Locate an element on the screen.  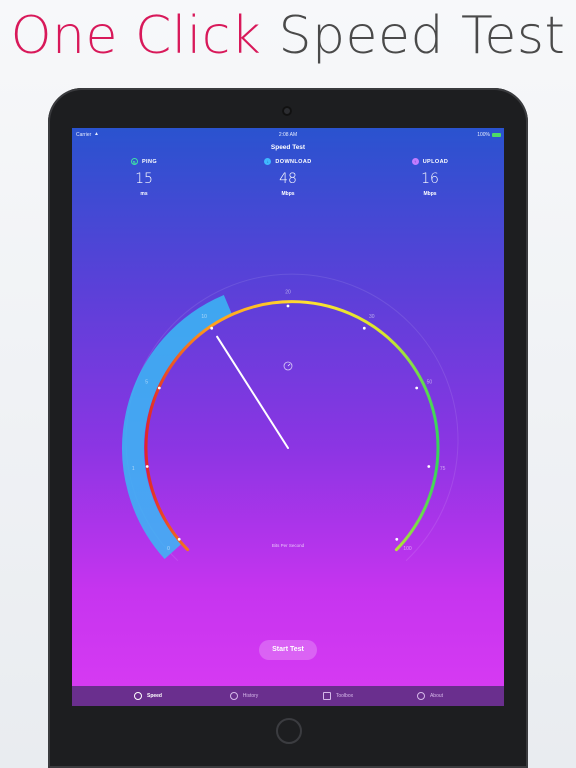
tab-about-label: About is located at coordinates (436, 696).